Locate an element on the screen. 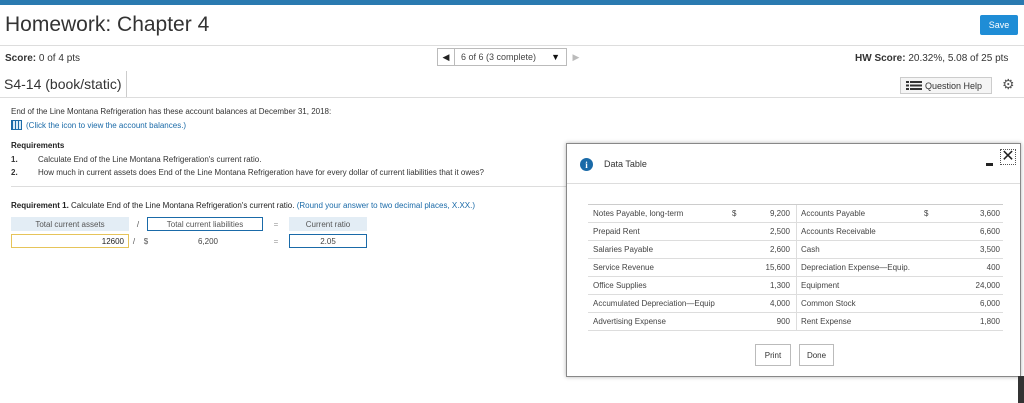 The width and height of the screenshot is (1024, 403). account-amount: 1,800 is located at coordinates (989, 321).